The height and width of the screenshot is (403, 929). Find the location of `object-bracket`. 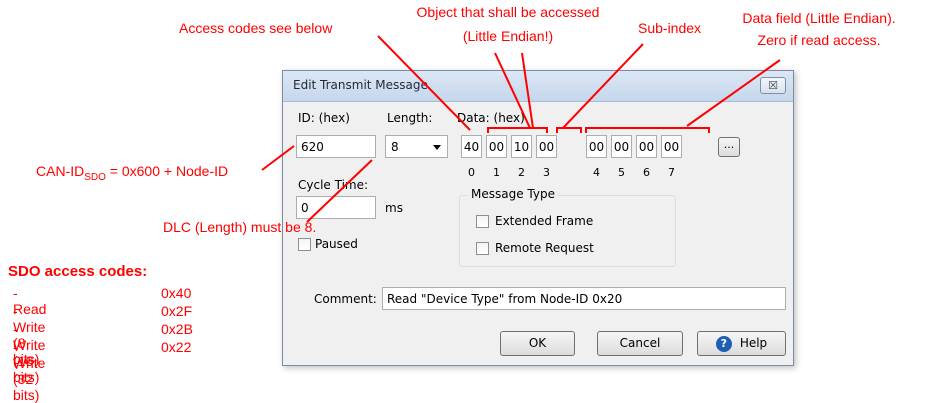

object-bracket is located at coordinates (517, 130).